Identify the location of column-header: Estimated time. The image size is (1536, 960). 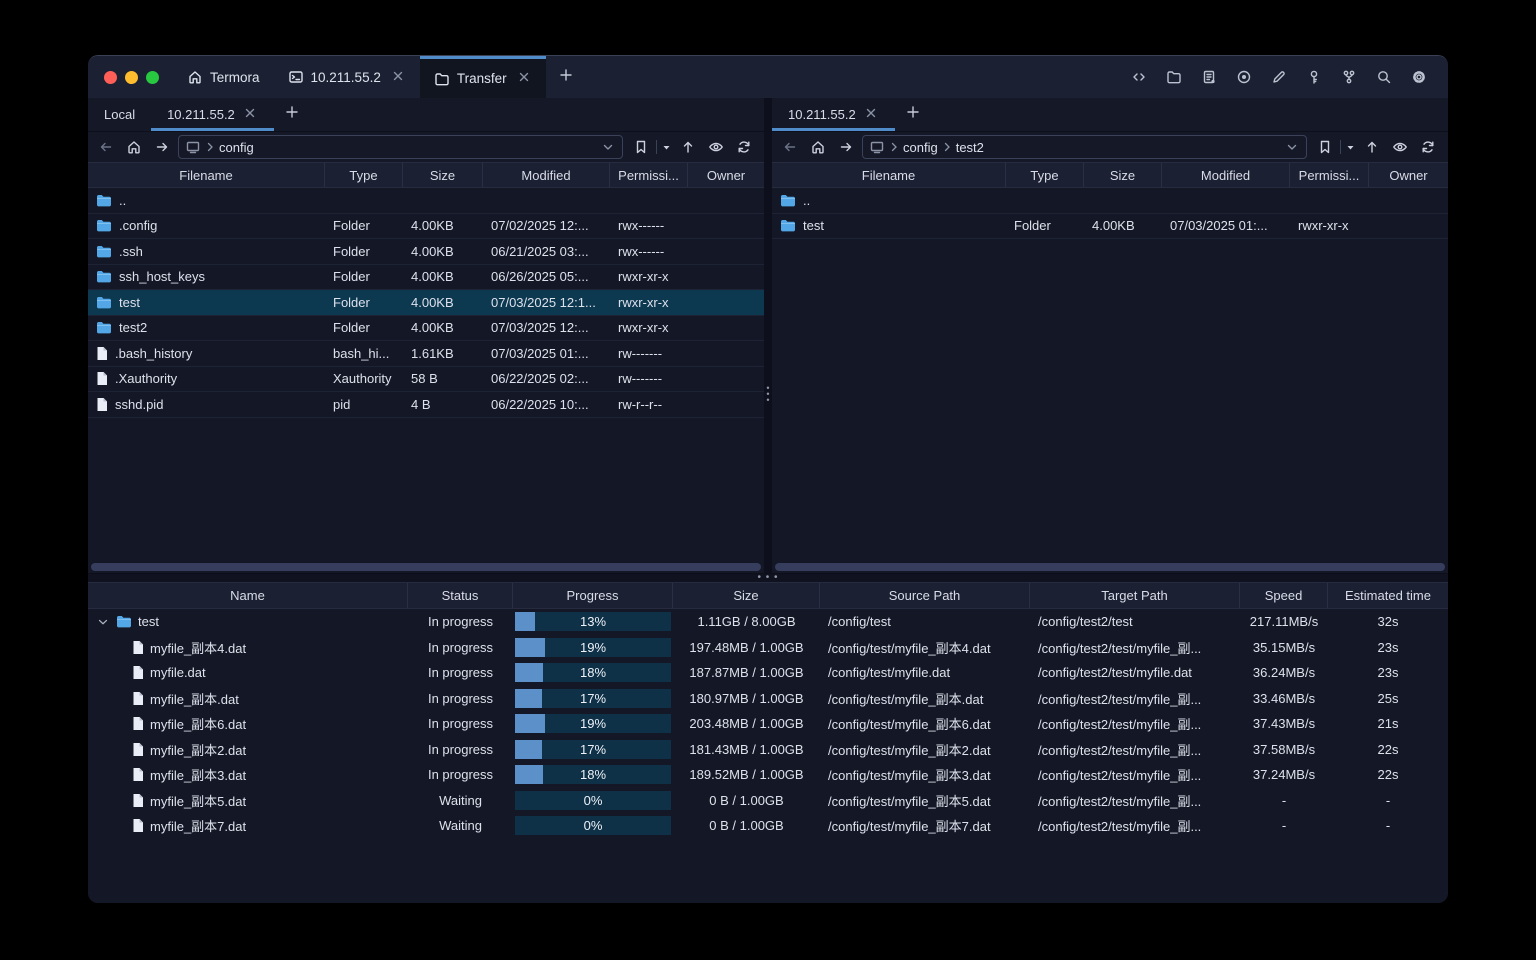
(1388, 595).